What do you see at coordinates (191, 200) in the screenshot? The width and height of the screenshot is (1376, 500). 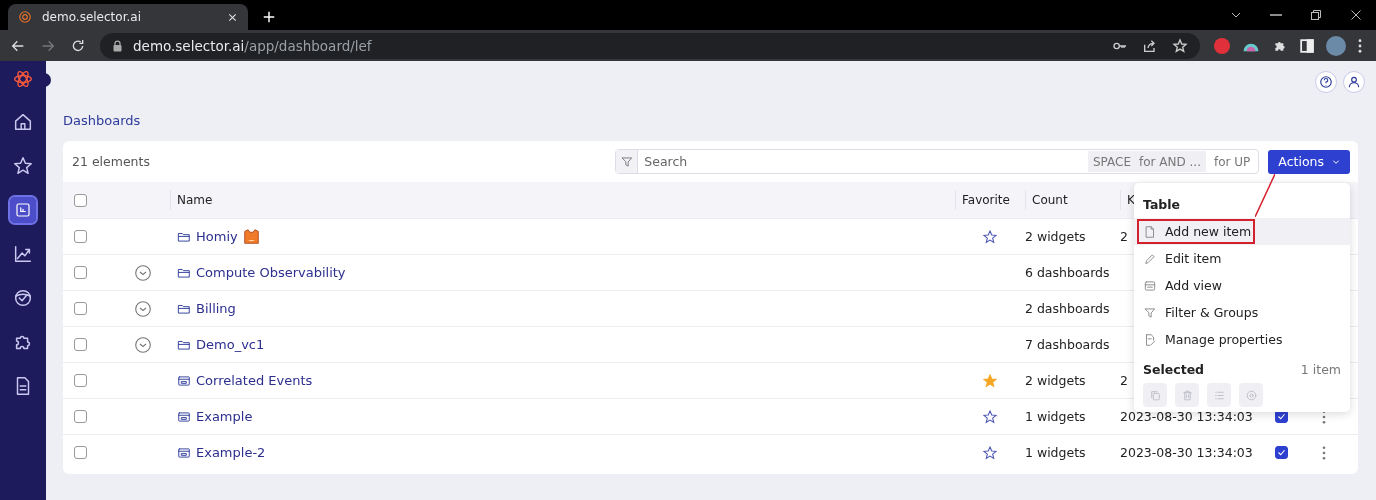 I see `column-header: Name` at bounding box center [191, 200].